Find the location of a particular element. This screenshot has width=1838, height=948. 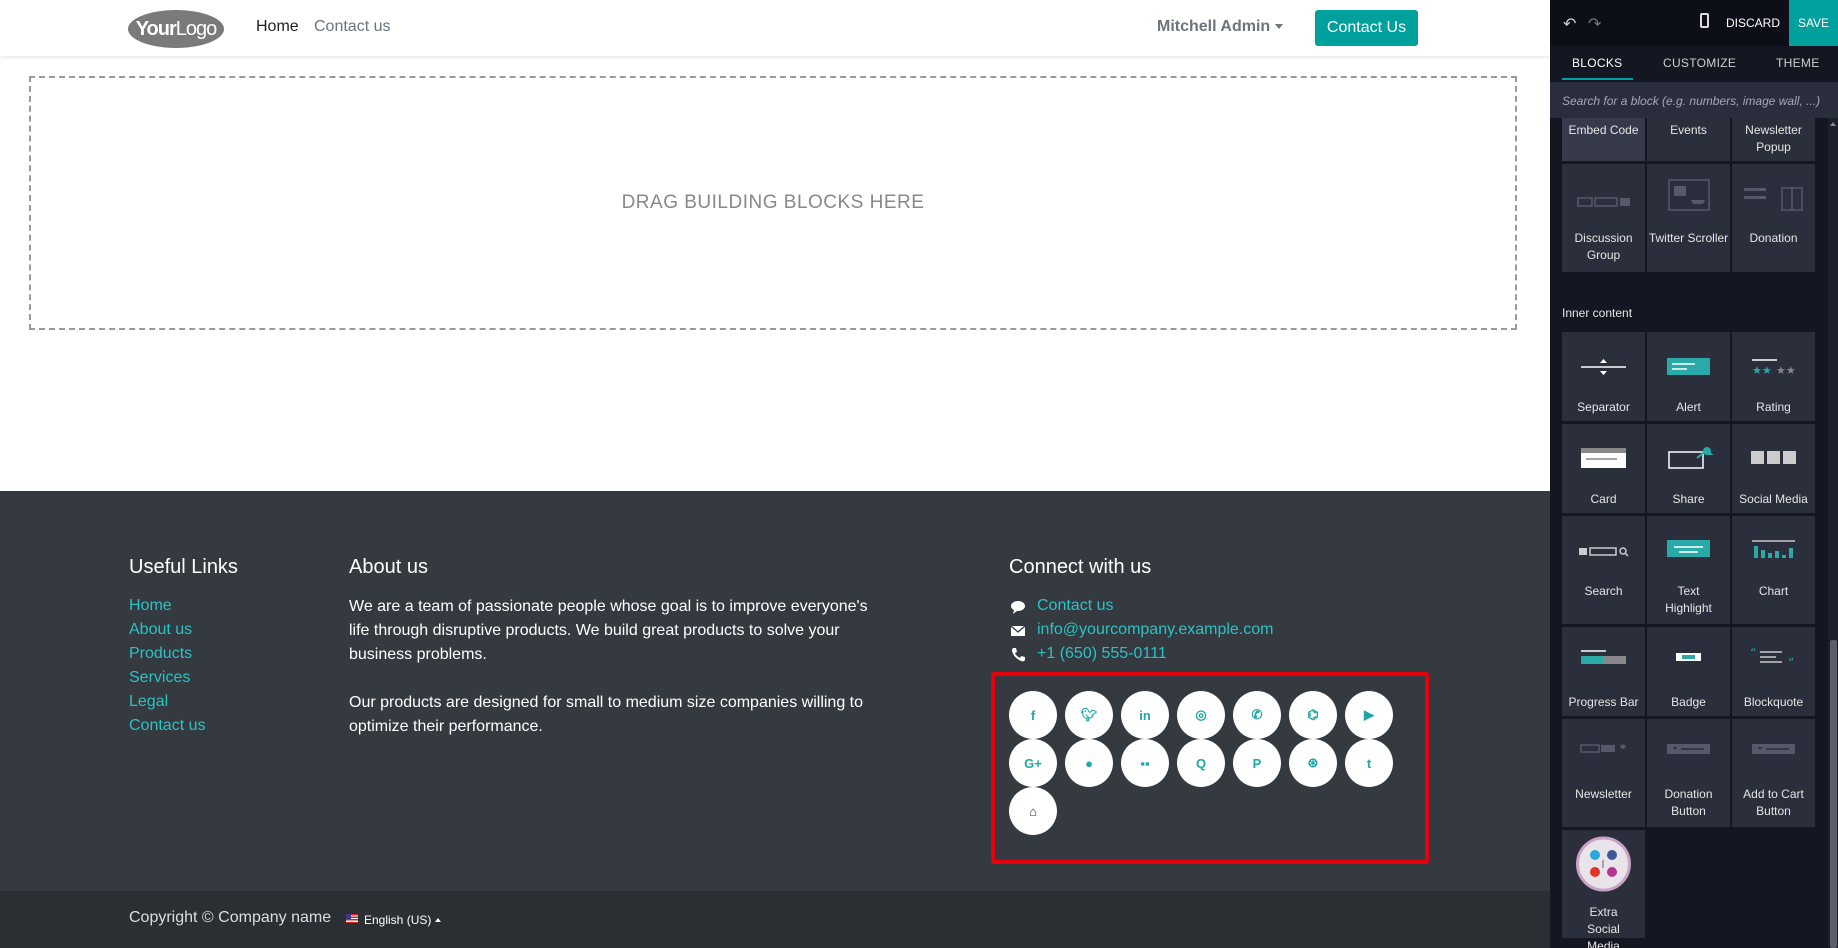

undo-icon: ↶ is located at coordinates (1569, 24).